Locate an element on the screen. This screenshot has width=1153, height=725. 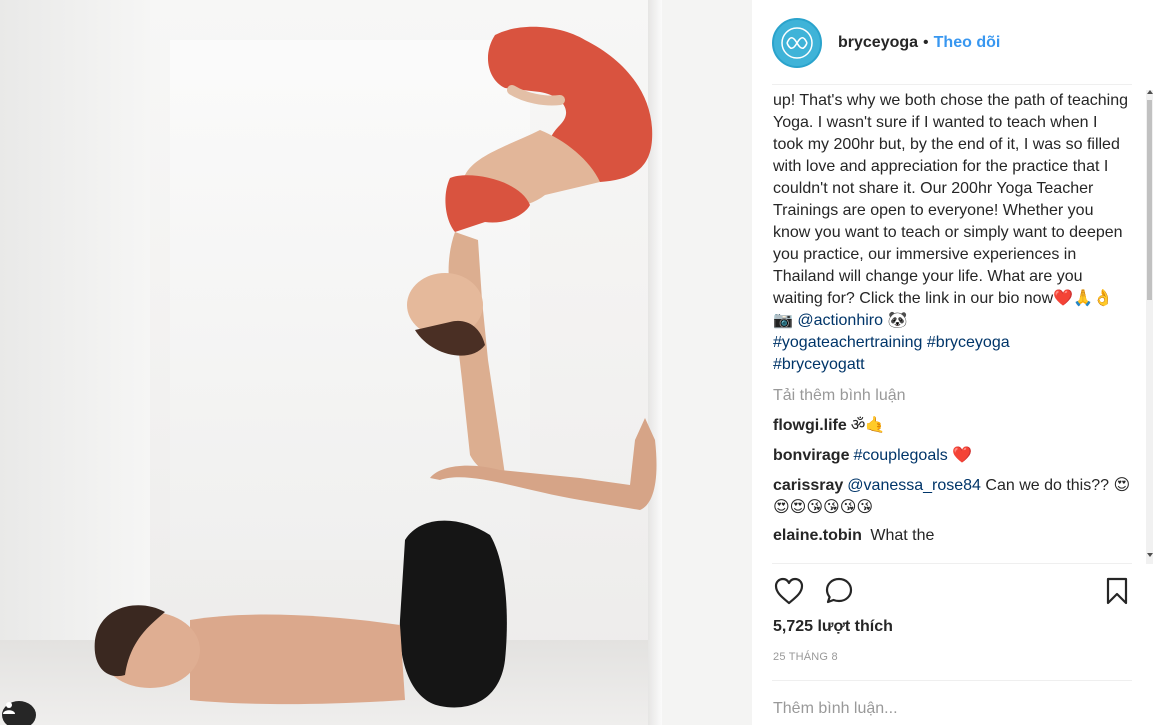
caption-mention: @actionhiro is located at coordinates (840, 320).